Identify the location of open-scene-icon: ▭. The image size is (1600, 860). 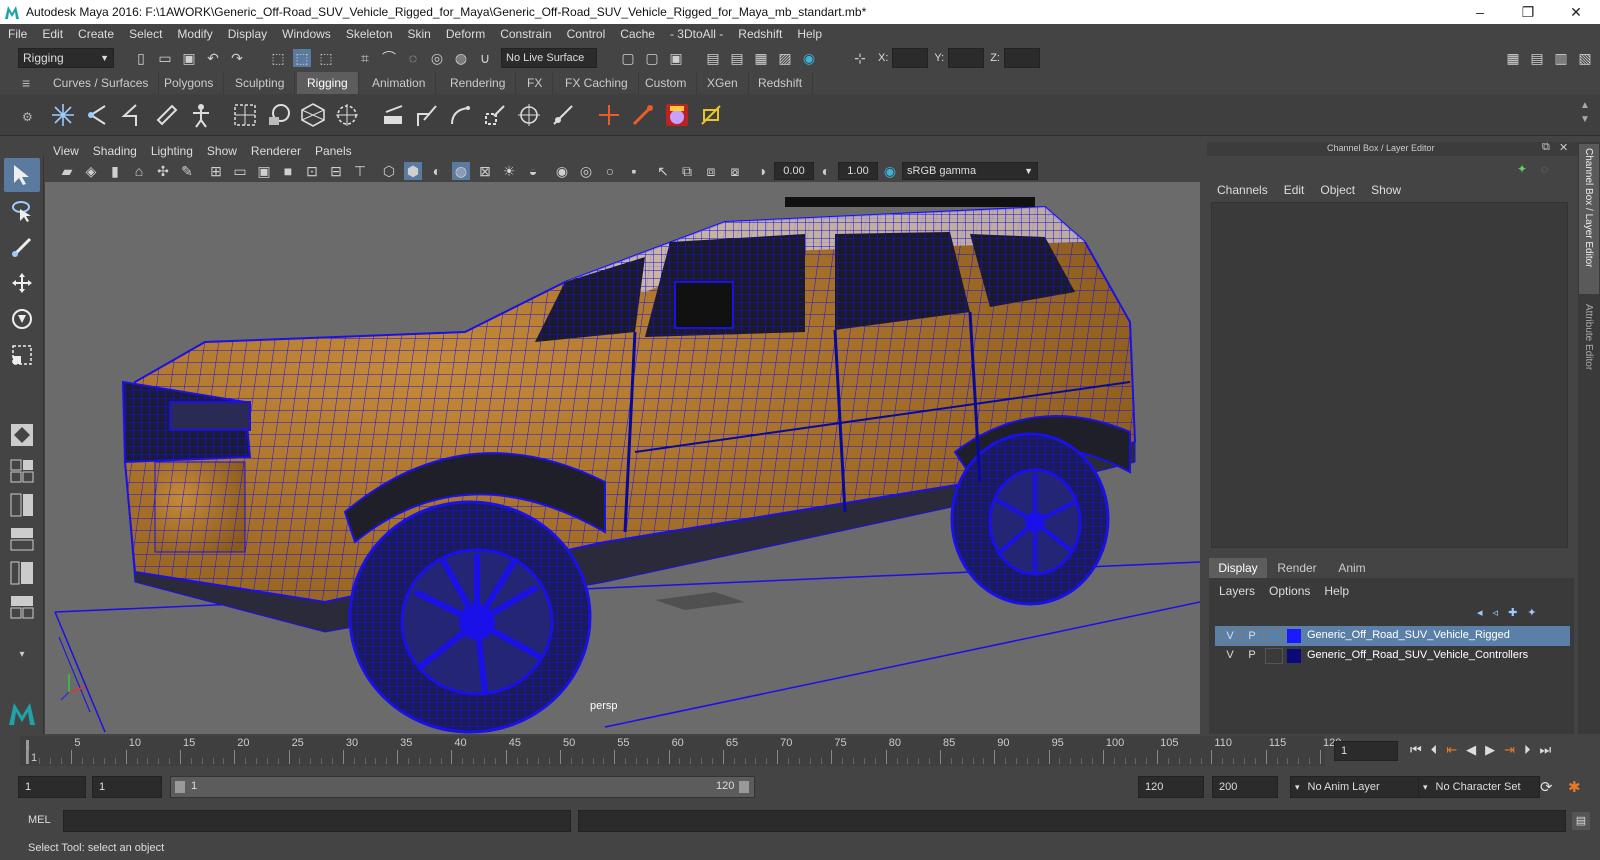
(165, 58).